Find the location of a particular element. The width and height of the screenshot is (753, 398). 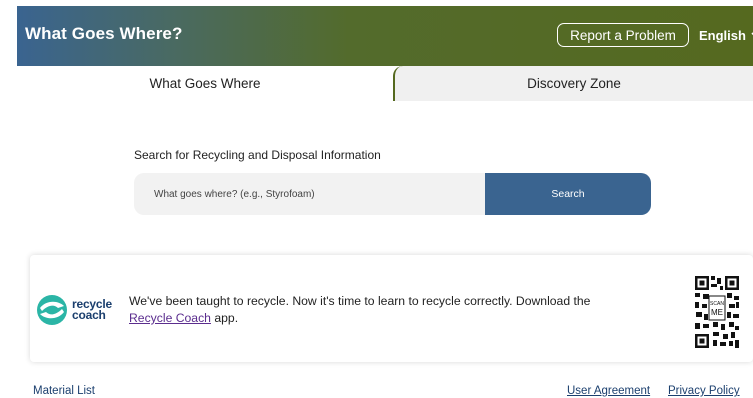

tab-what-goes-where: What Goes Where is located at coordinates (205, 83).